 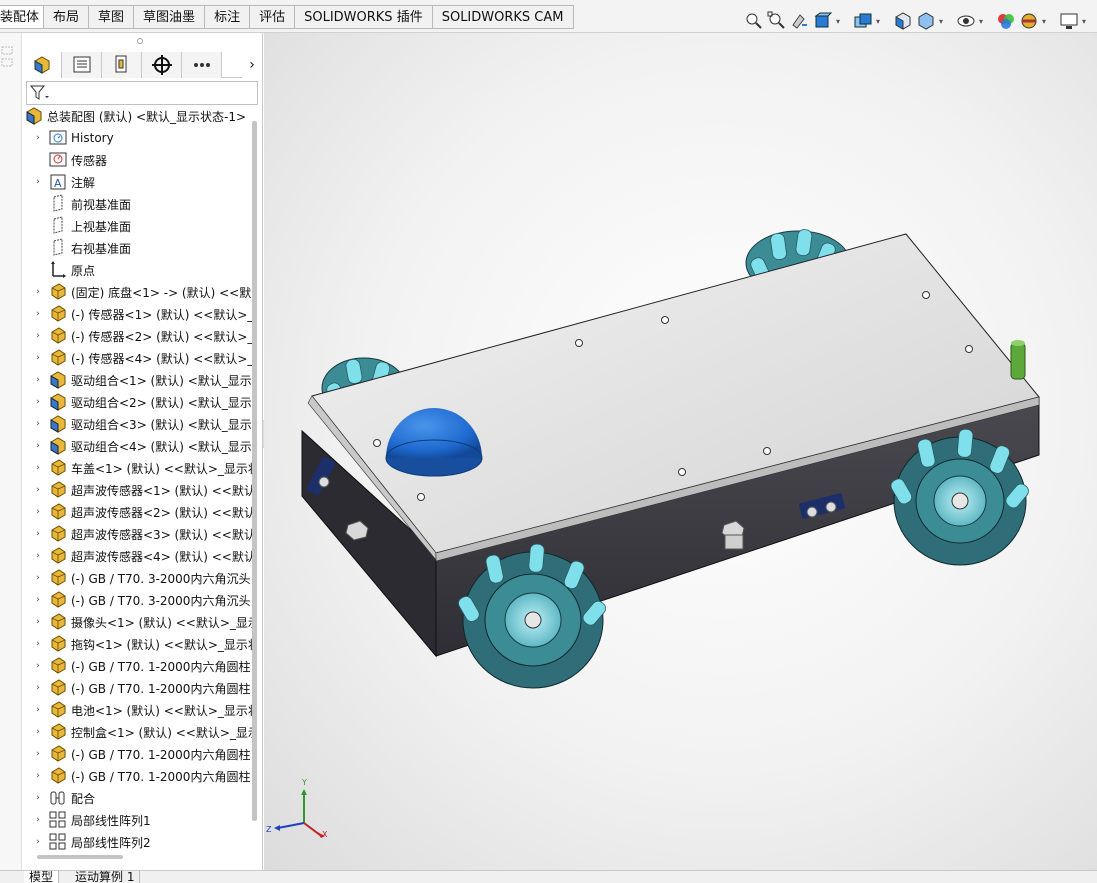 What do you see at coordinates (252, 65) in the screenshot?
I see `panel-tabs-scroll-right: ›` at bounding box center [252, 65].